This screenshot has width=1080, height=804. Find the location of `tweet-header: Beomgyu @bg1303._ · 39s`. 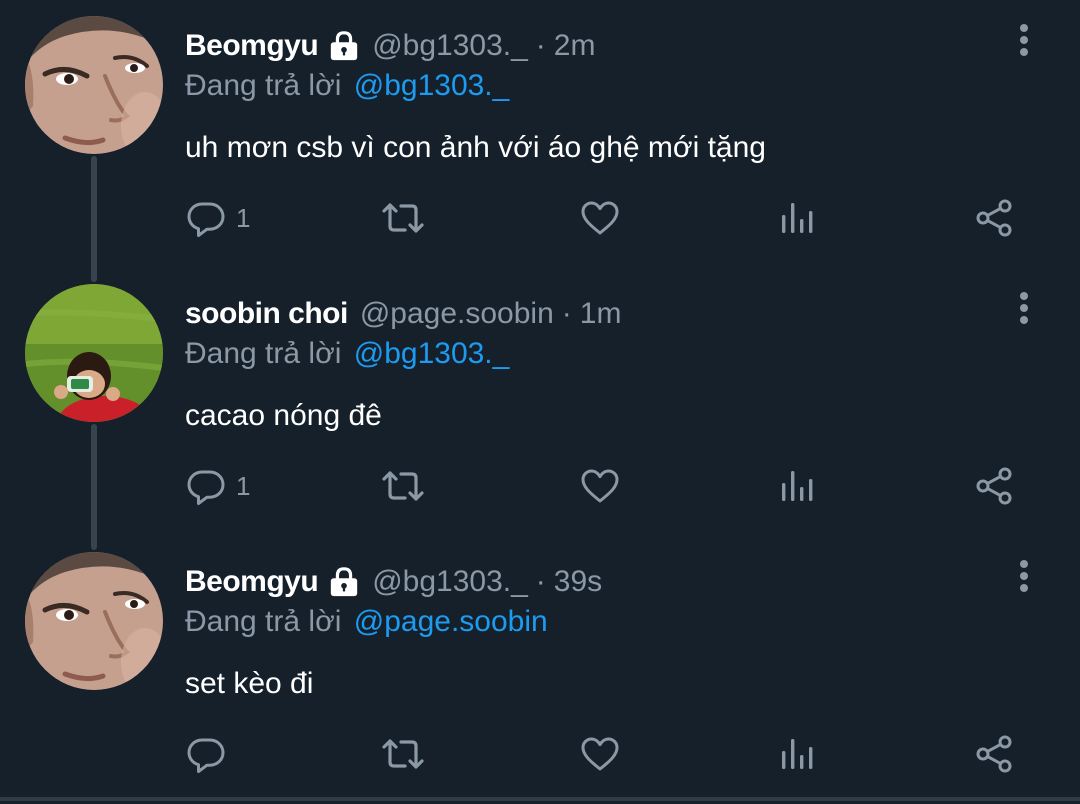

tweet-header: Beomgyu @bg1303._ · 39s is located at coordinates (592, 582).